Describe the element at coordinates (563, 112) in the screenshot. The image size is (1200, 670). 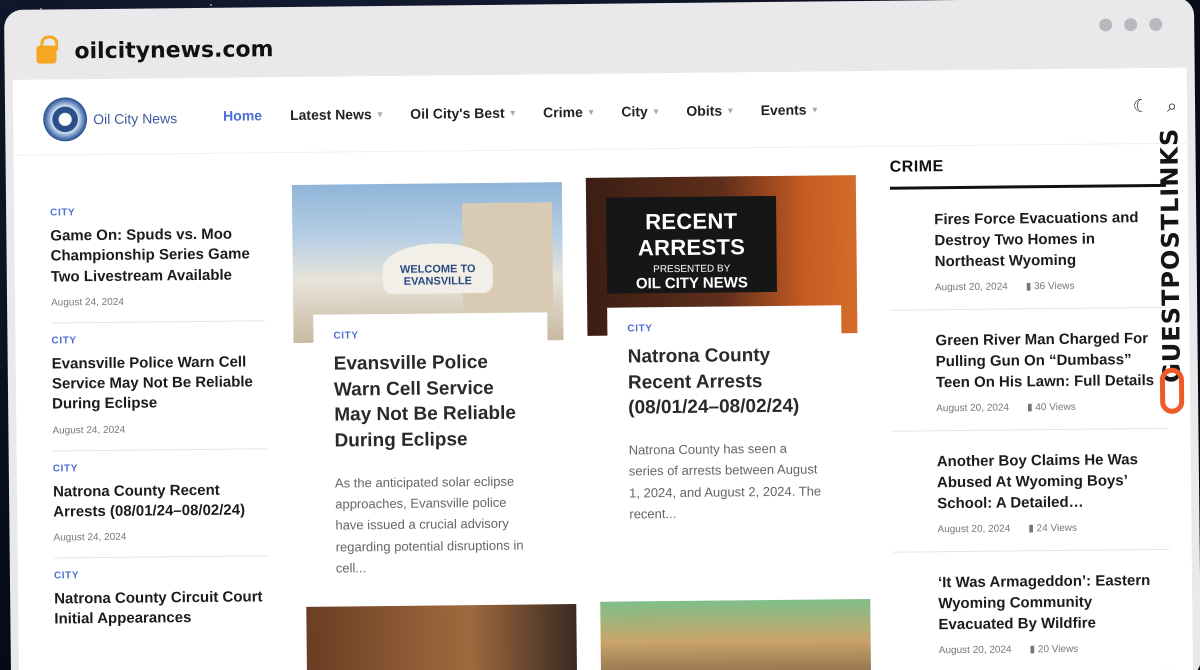
I see `nav-label: Crime` at that location.